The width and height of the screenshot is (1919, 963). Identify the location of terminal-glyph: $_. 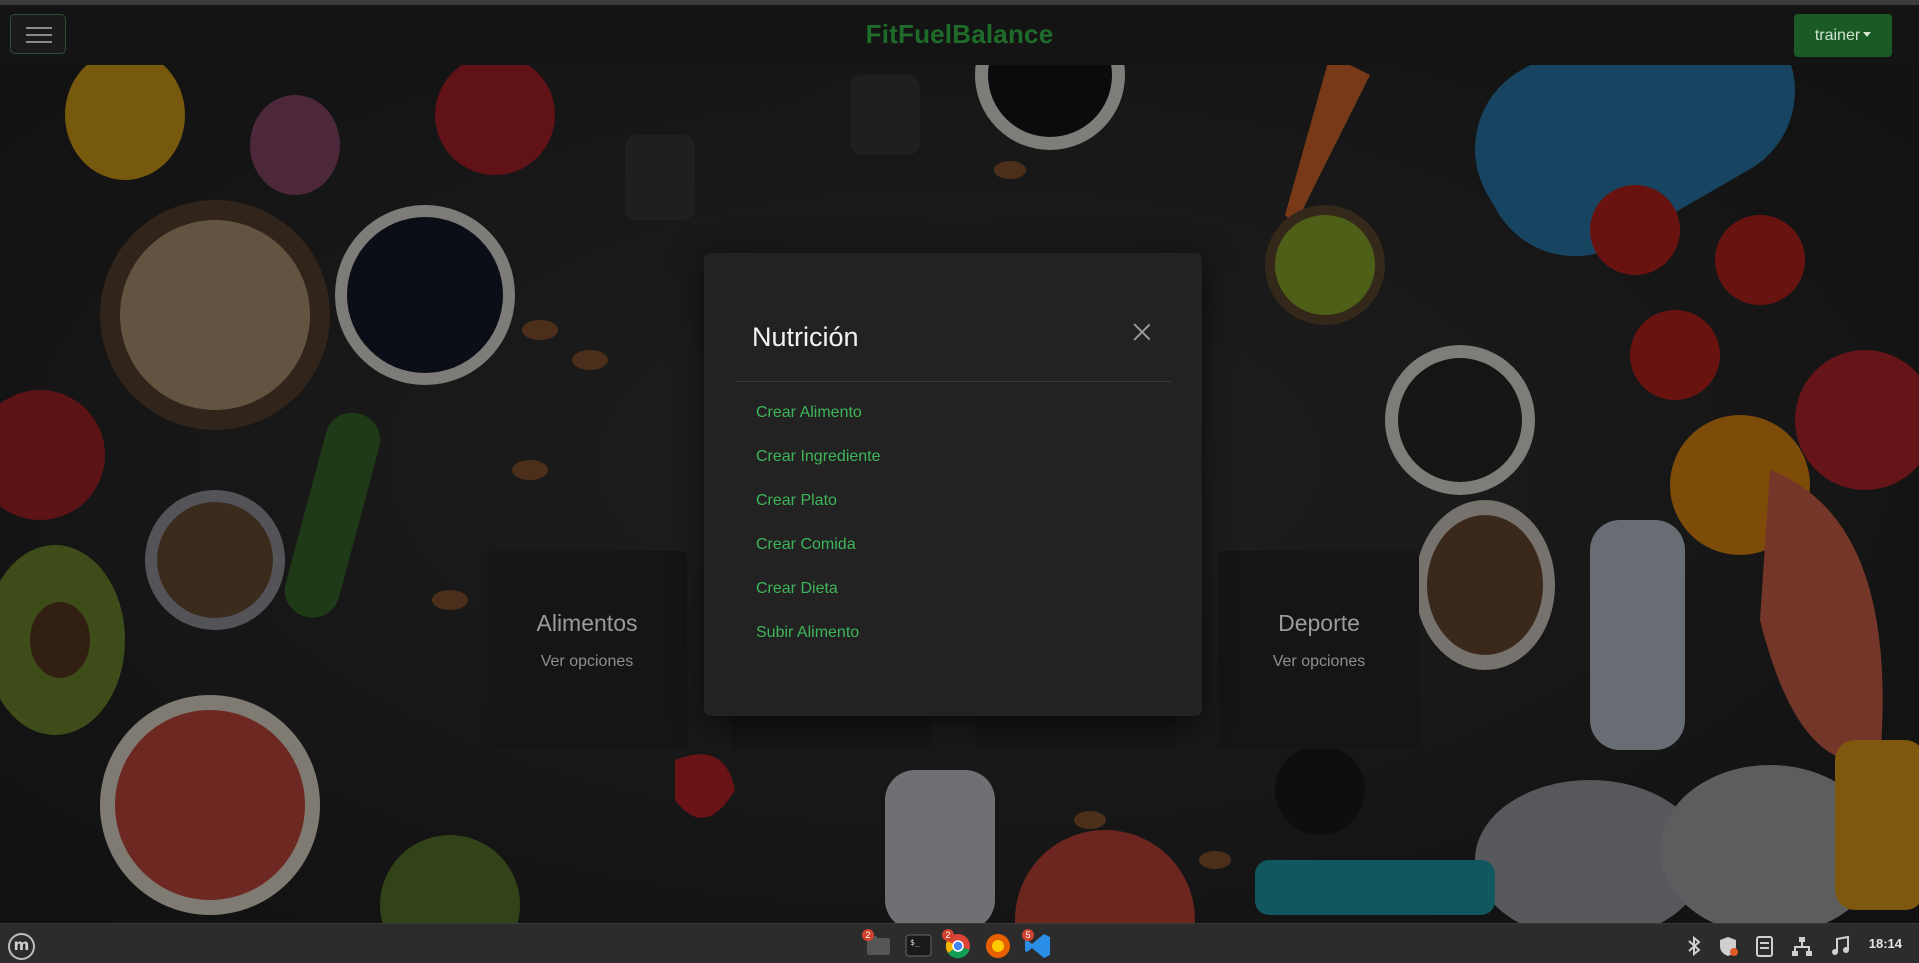
(918, 945).